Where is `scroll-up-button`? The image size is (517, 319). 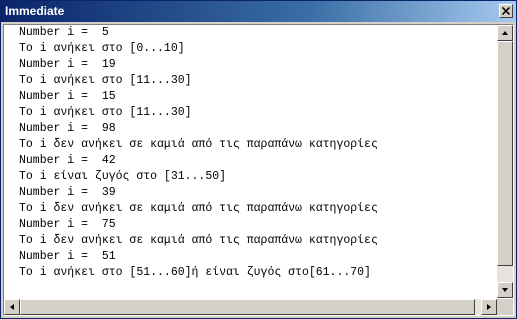
scroll-up-button is located at coordinates (505, 33).